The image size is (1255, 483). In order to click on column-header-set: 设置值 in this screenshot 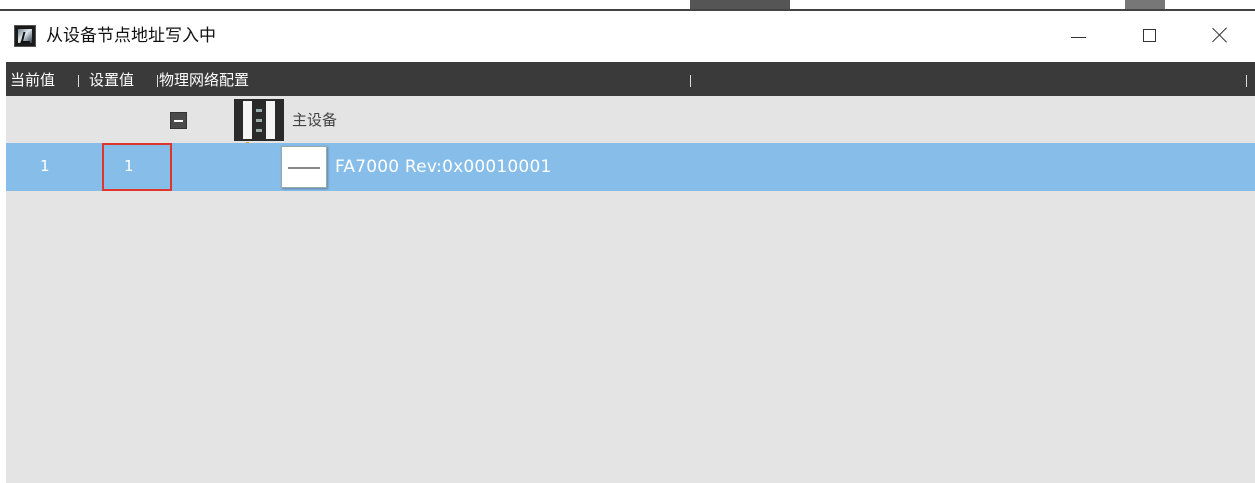, I will do `click(111, 80)`.